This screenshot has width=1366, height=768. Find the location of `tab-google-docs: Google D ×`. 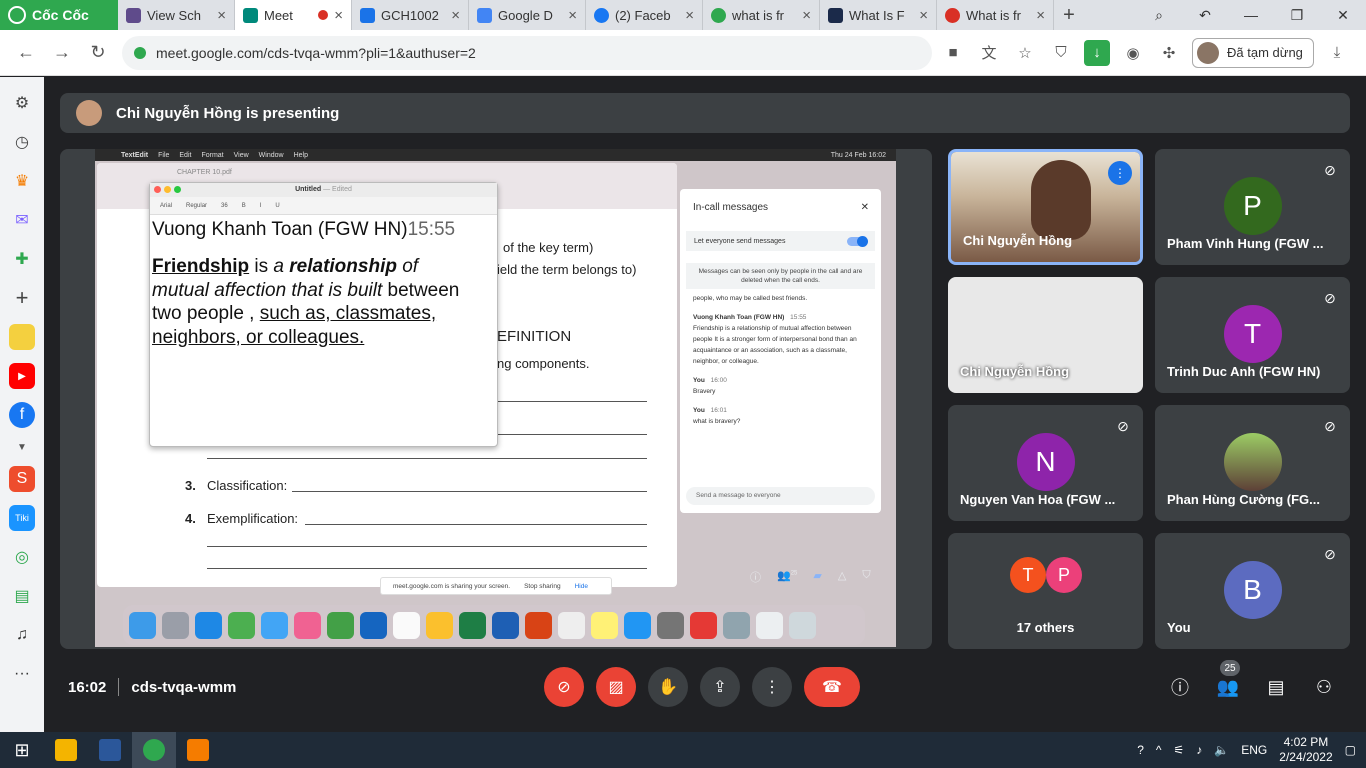

tab-google-docs: Google D × is located at coordinates (527, 15).